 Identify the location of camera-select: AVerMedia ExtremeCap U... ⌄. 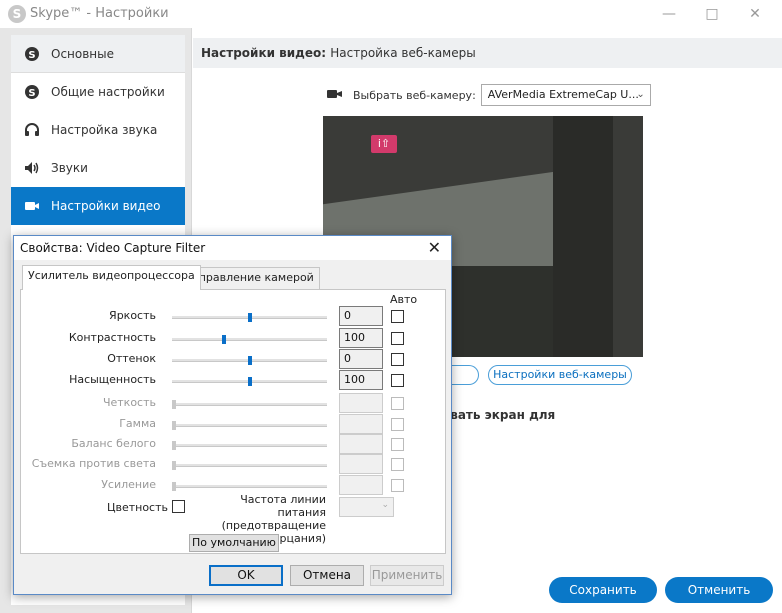
(565, 95).